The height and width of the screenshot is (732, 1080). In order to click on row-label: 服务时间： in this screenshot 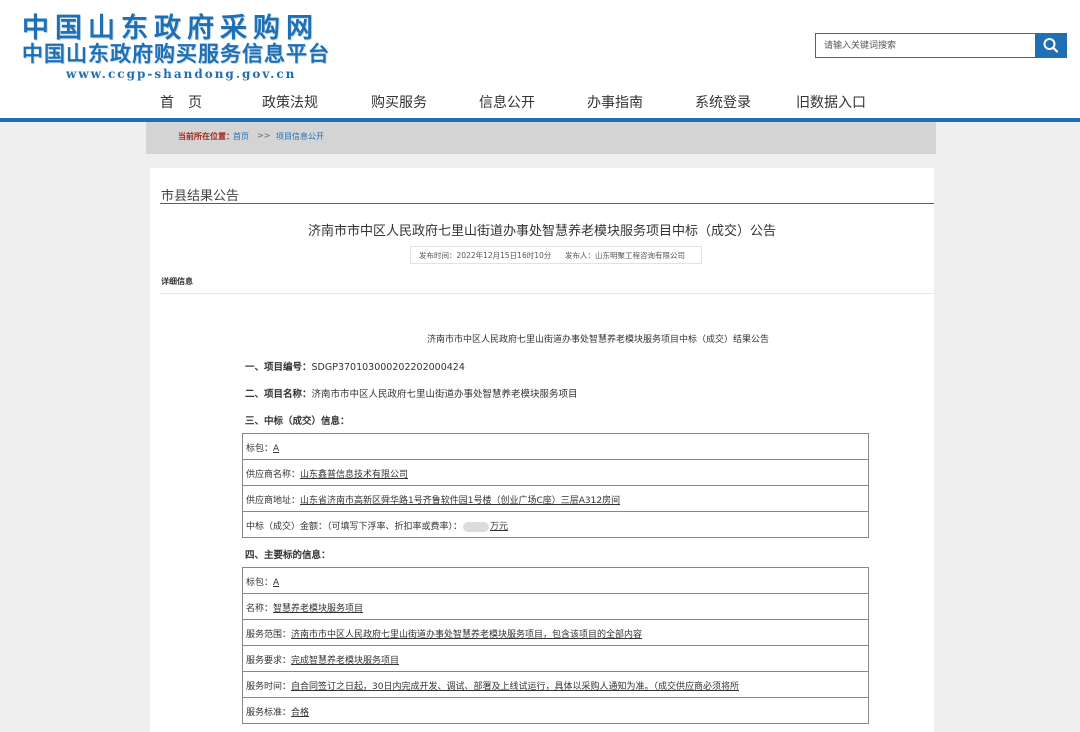, I will do `click(269, 687)`.